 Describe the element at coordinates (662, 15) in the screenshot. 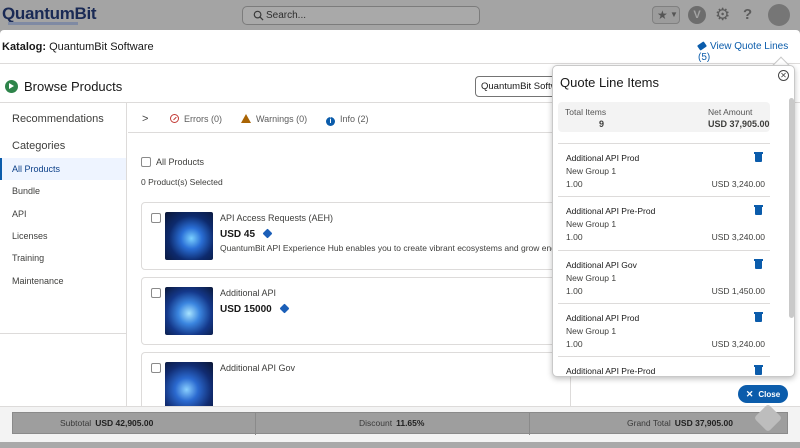

I see `star-icon: ★` at that location.